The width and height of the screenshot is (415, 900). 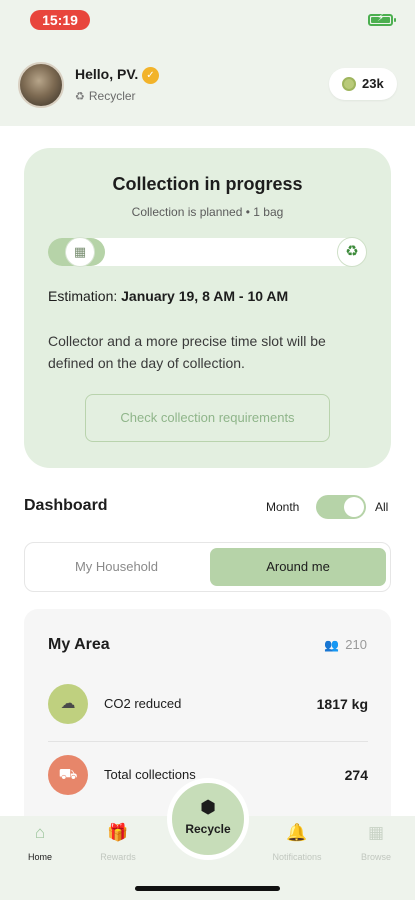 What do you see at coordinates (298, 567) in the screenshot?
I see `tab-around-me: Around me` at bounding box center [298, 567].